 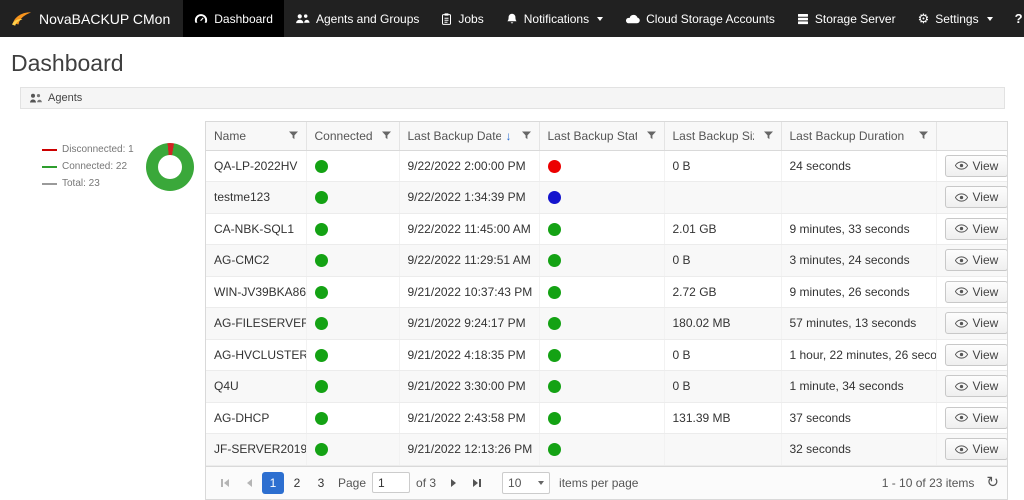 I want to click on chevron-down-icon, so click(x=600, y=18).